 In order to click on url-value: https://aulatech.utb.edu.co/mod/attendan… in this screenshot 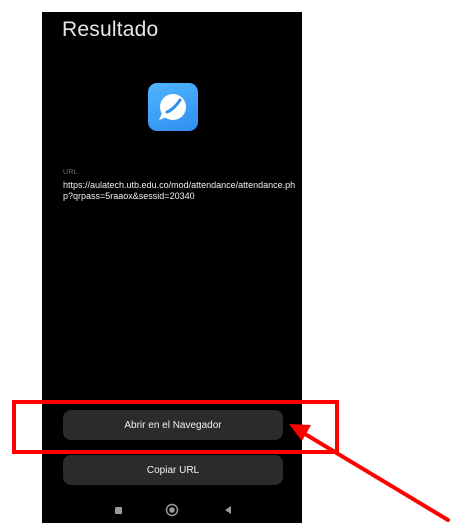, I will do `click(179, 190)`.